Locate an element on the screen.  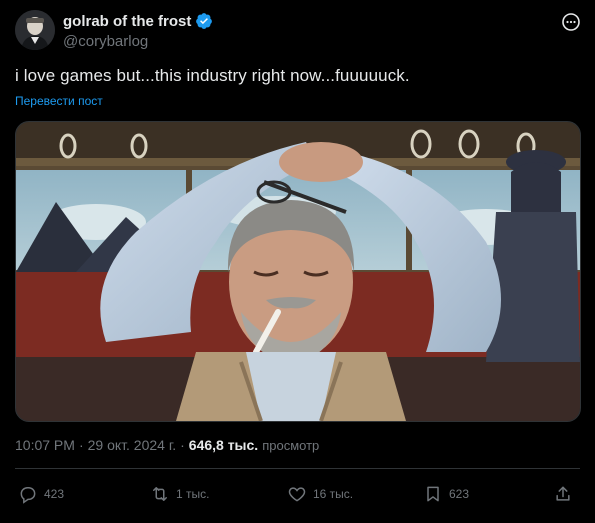
repost-button: 1 тыс. is located at coordinates (179, 494).